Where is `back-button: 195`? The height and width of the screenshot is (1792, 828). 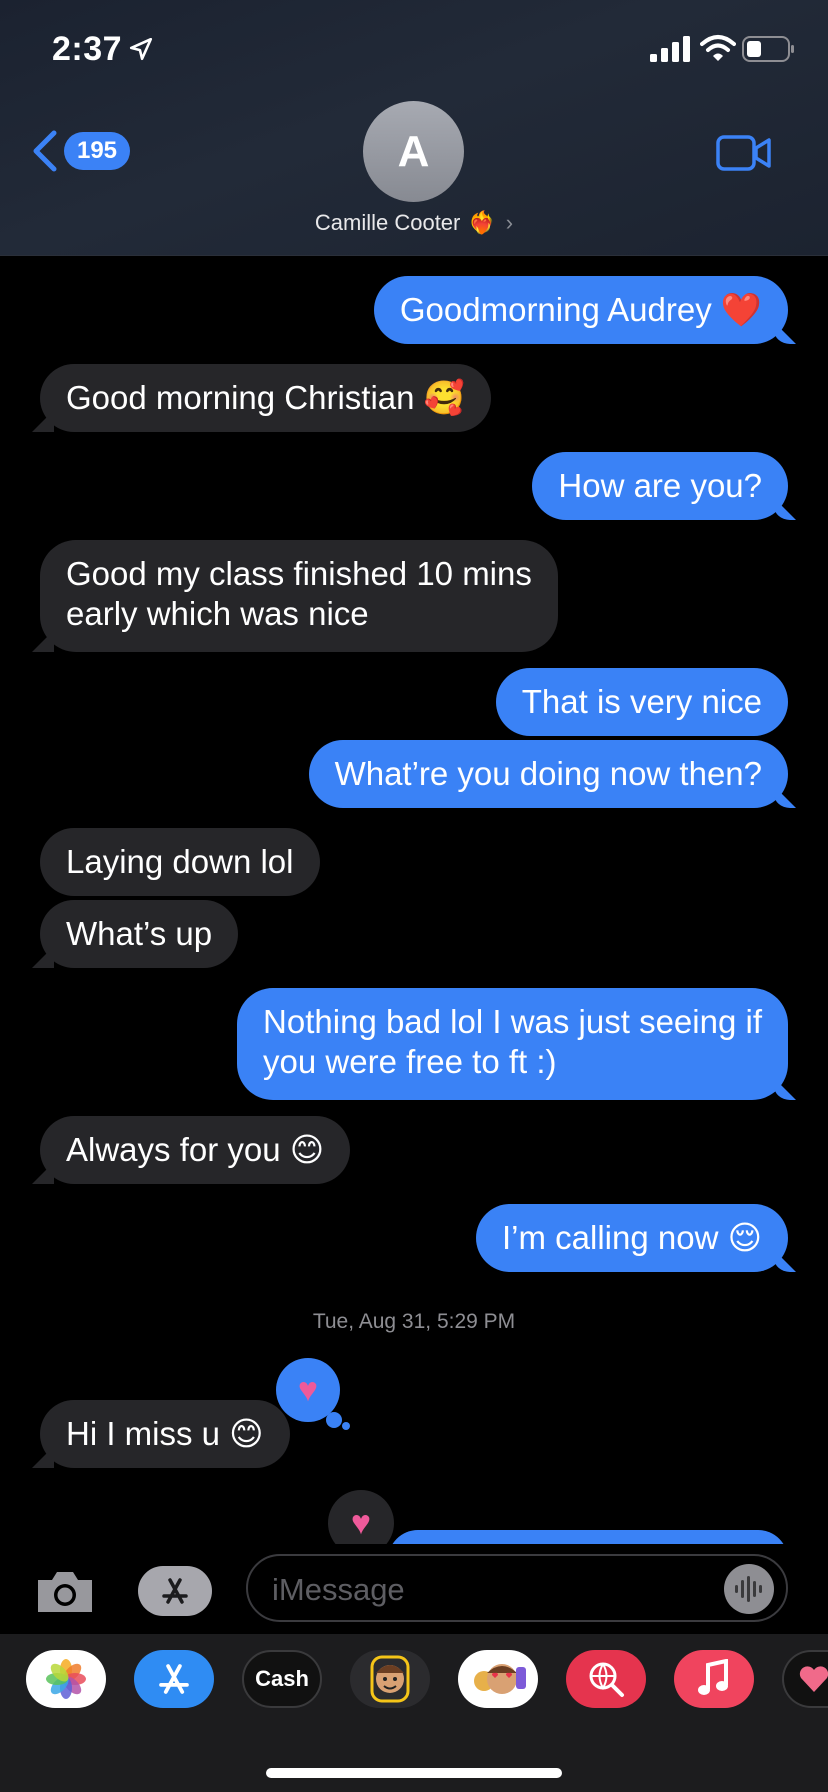 back-button: 195 is located at coordinates (80, 151).